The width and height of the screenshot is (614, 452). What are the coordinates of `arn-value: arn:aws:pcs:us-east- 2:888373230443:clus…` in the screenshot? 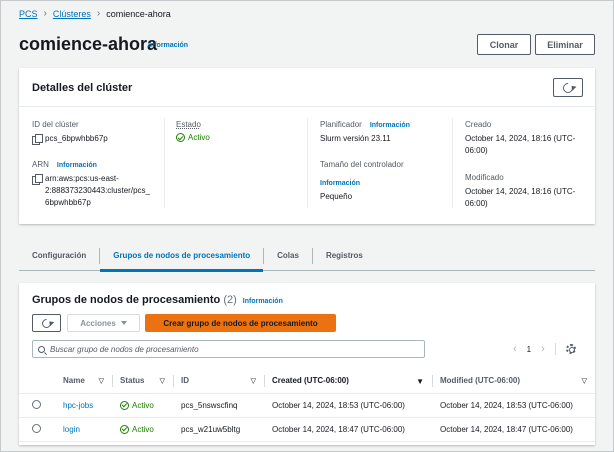 It's located at (97, 191).